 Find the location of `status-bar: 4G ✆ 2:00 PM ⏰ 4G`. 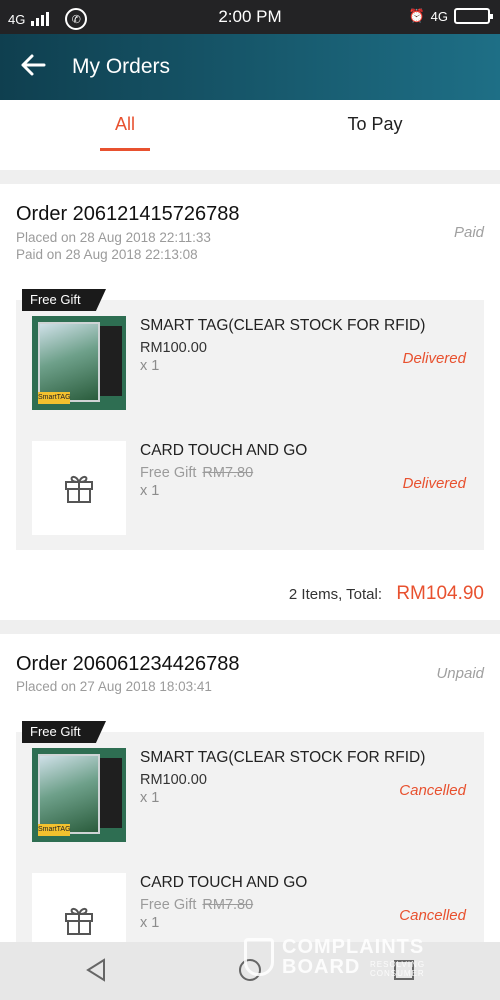

status-bar: 4G ✆ 2:00 PM ⏰ 4G is located at coordinates (250, 17).